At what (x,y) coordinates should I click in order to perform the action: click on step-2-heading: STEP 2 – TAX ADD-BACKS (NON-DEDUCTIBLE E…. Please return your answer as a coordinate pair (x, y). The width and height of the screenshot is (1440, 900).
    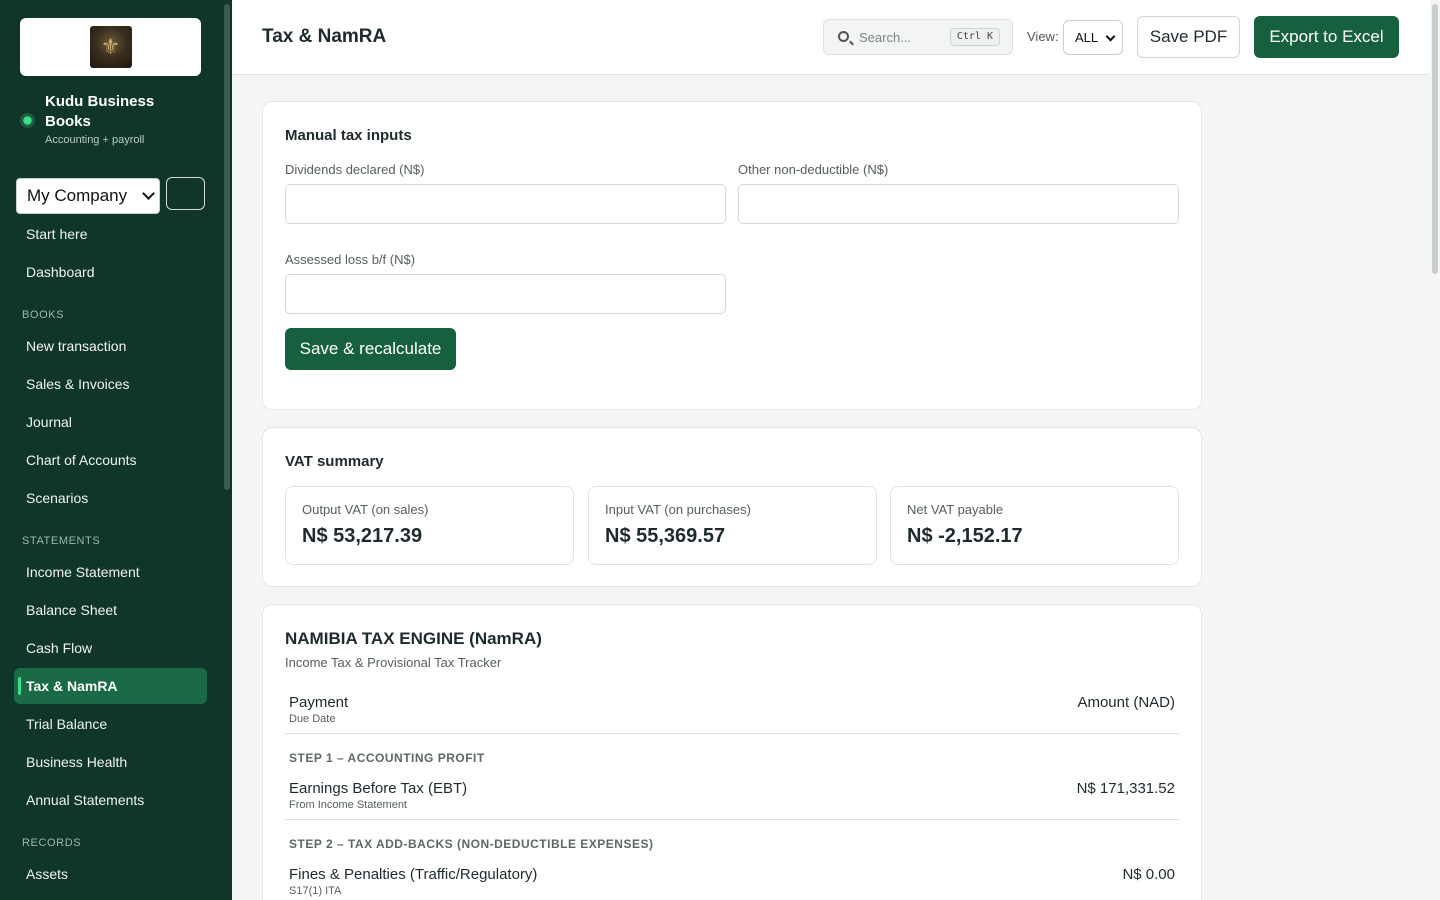
    Looking at the image, I should click on (471, 844).